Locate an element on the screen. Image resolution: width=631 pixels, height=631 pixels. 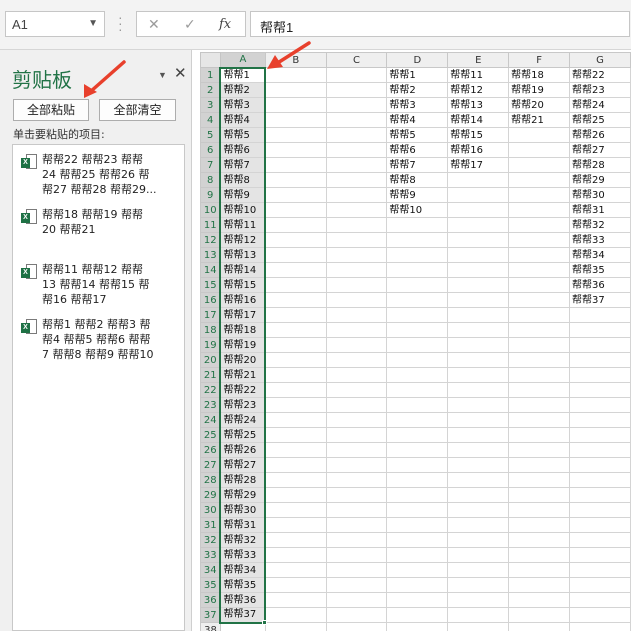
cell-g10: 帮帮31 is located at coordinates (600, 210).